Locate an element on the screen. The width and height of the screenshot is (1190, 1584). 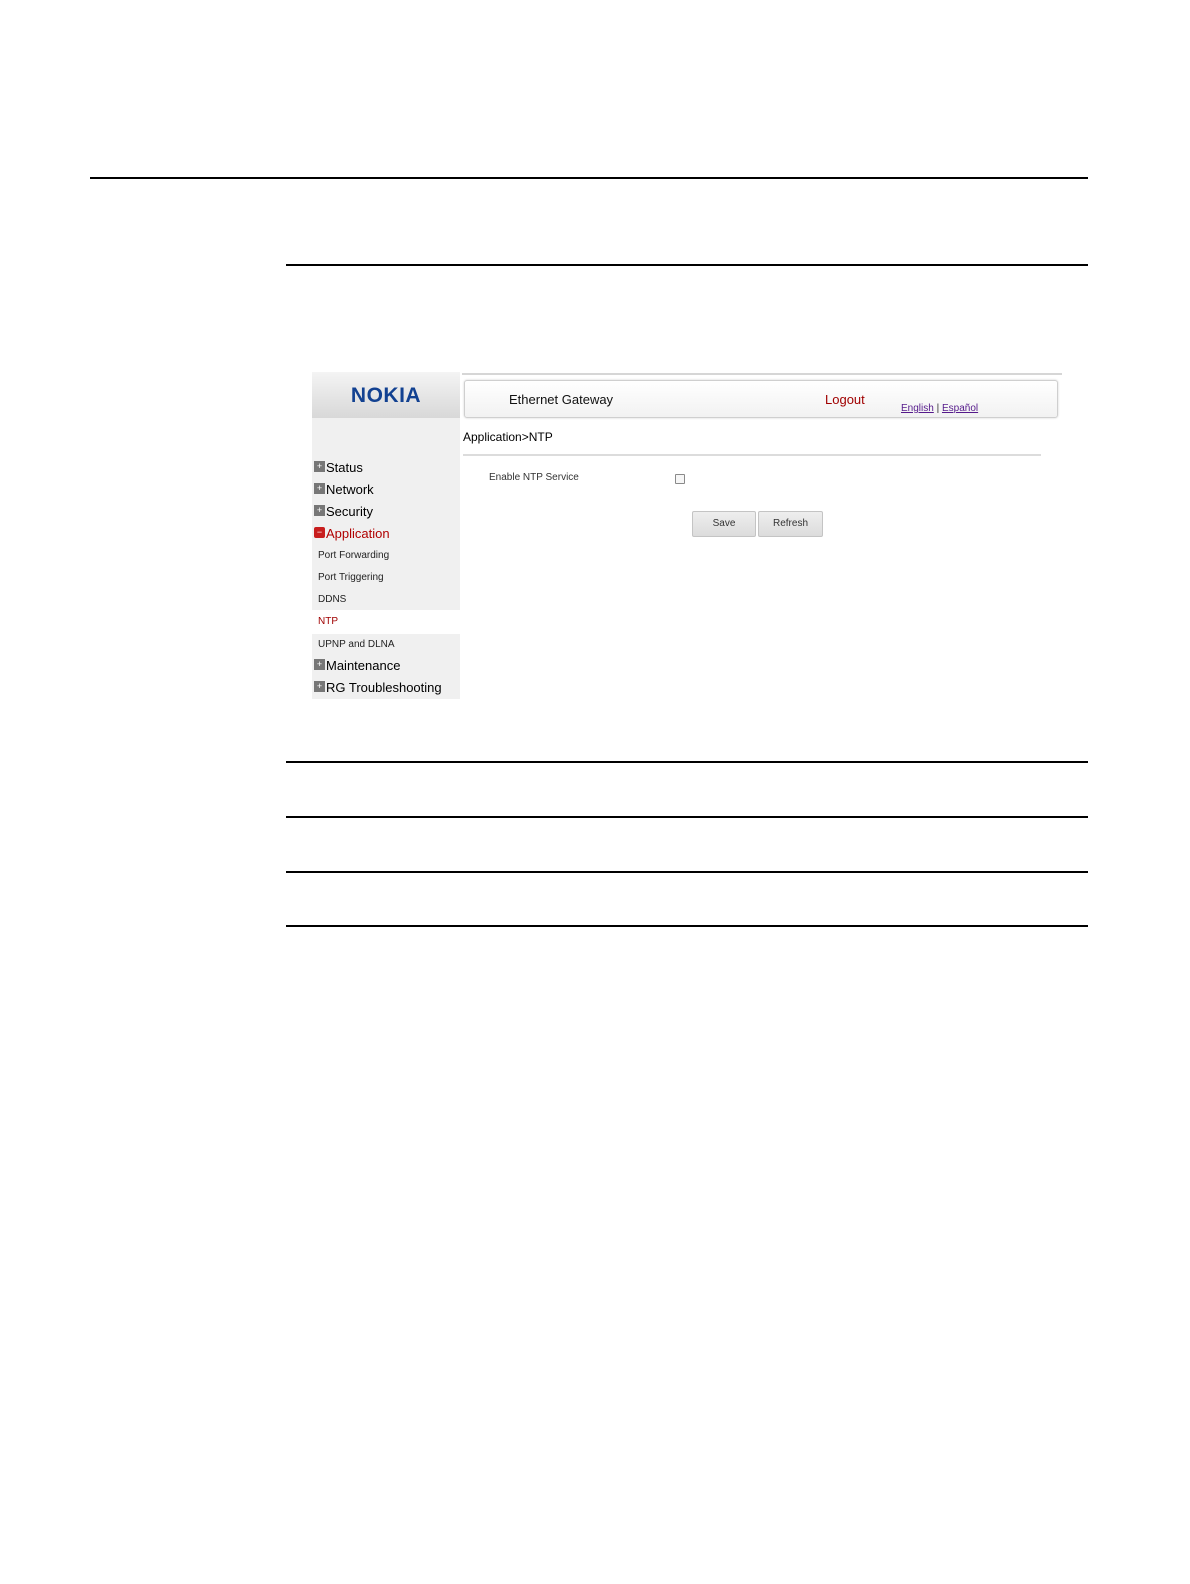
logo-box: NOKIA is located at coordinates (386, 395).